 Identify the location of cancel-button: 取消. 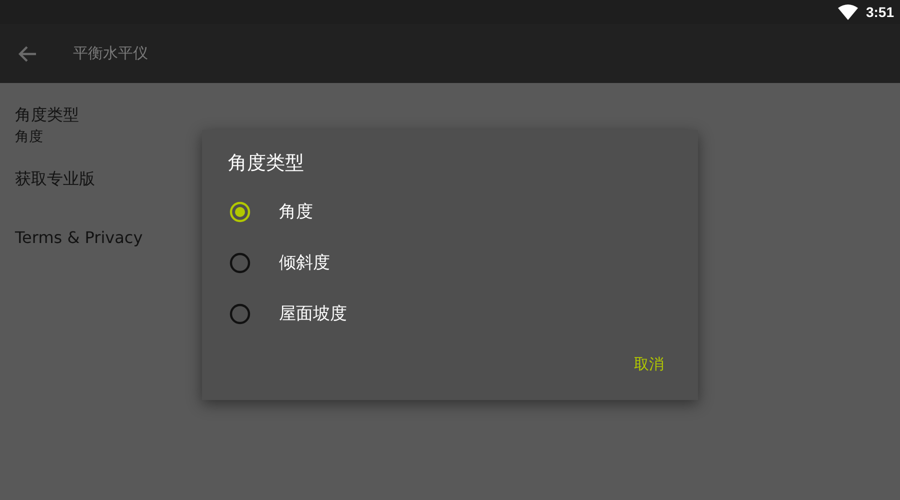
(649, 364).